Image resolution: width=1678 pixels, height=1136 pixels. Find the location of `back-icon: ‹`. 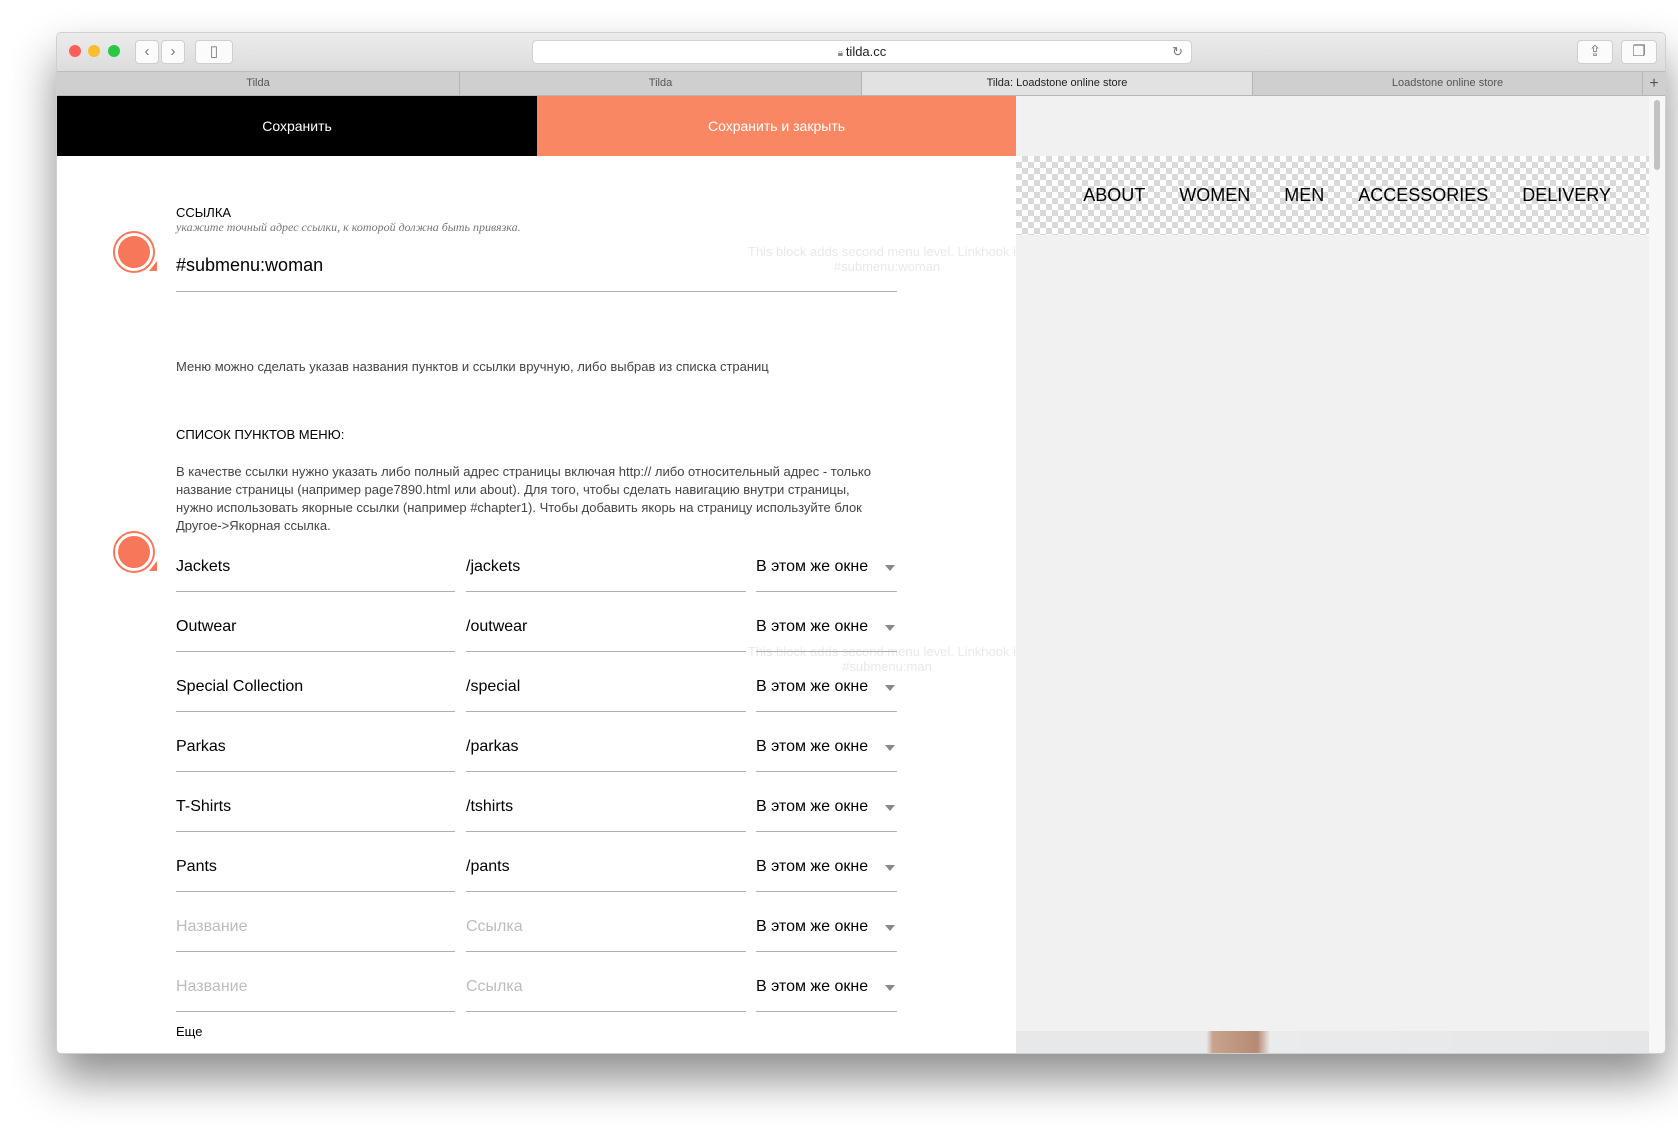

back-icon: ‹ is located at coordinates (147, 52).